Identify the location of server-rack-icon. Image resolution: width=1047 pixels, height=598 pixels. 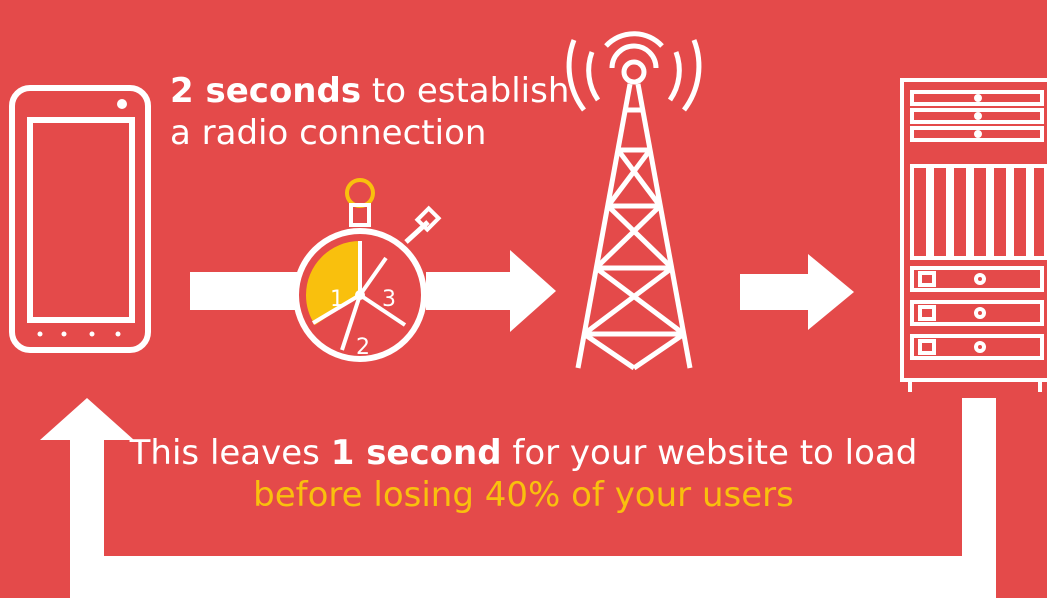
(973, 235).